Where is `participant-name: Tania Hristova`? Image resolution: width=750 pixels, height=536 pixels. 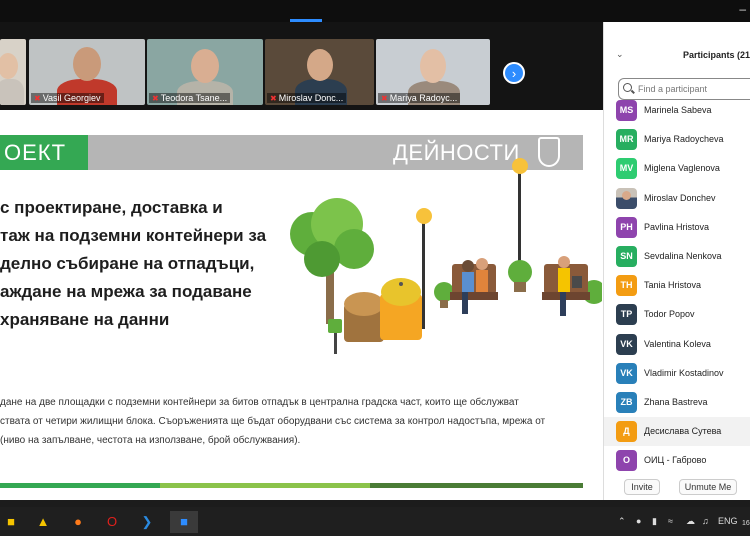
participant-name: Tania Hristova is located at coordinates (673, 285).